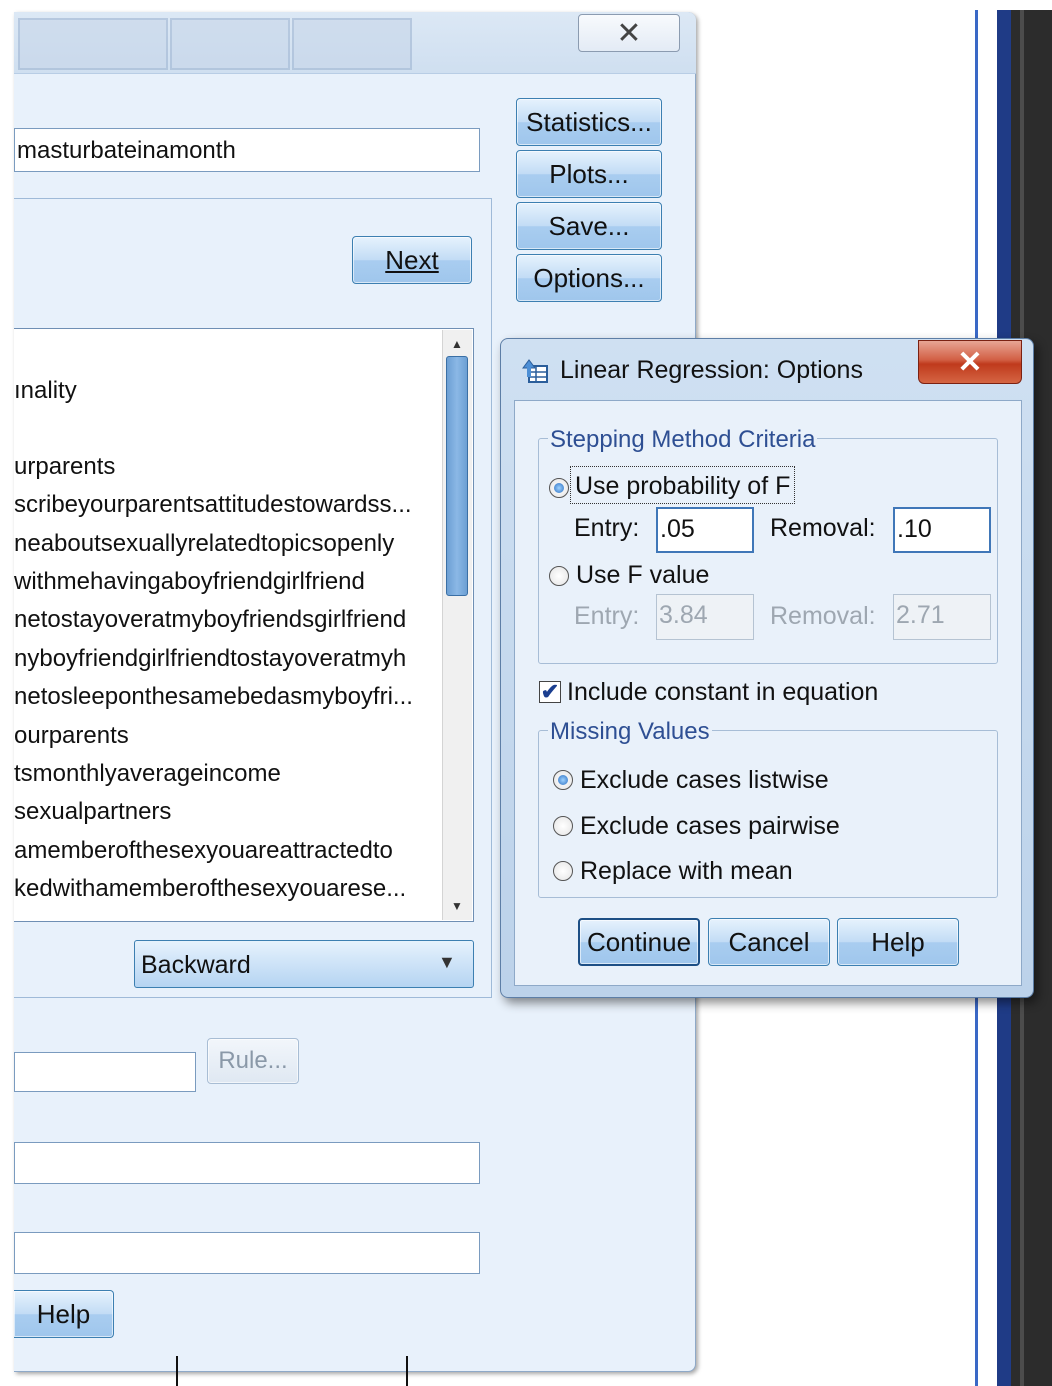 This screenshot has width=1052, height=1386. What do you see at coordinates (559, 488) in the screenshot?
I see `use-probability-radio` at bounding box center [559, 488].